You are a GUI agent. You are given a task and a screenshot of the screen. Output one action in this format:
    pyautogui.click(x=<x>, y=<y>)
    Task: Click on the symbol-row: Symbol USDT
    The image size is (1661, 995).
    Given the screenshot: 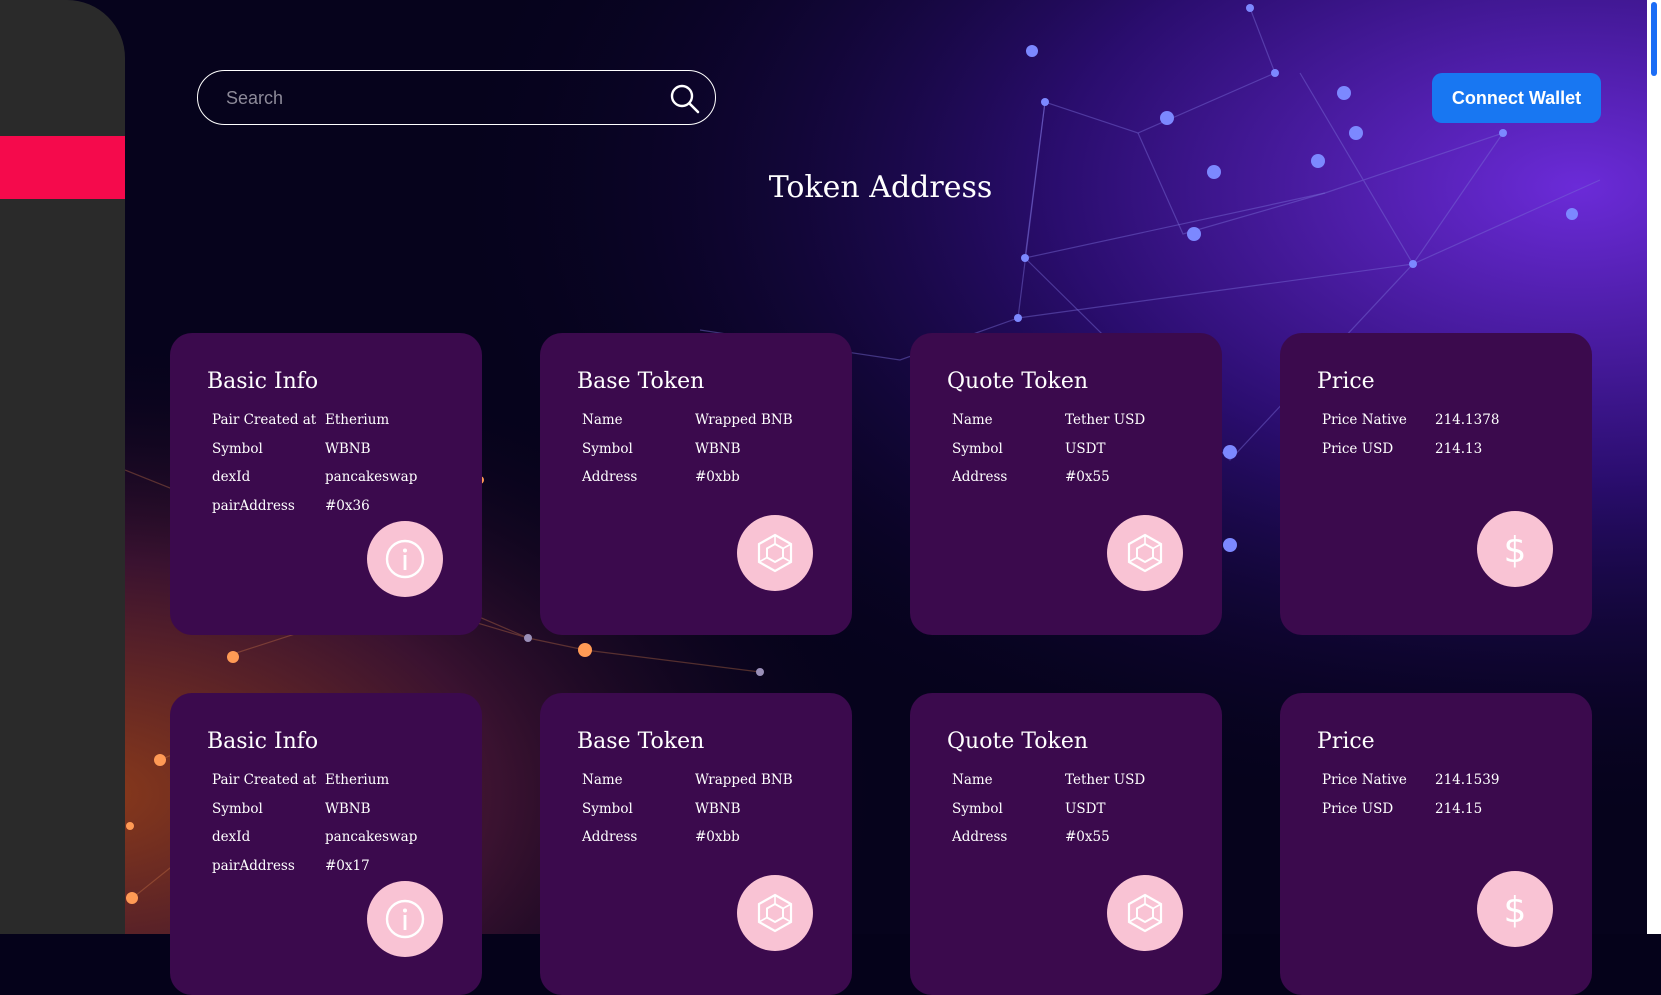 What is the action you would take?
    pyautogui.click(x=1087, y=809)
    